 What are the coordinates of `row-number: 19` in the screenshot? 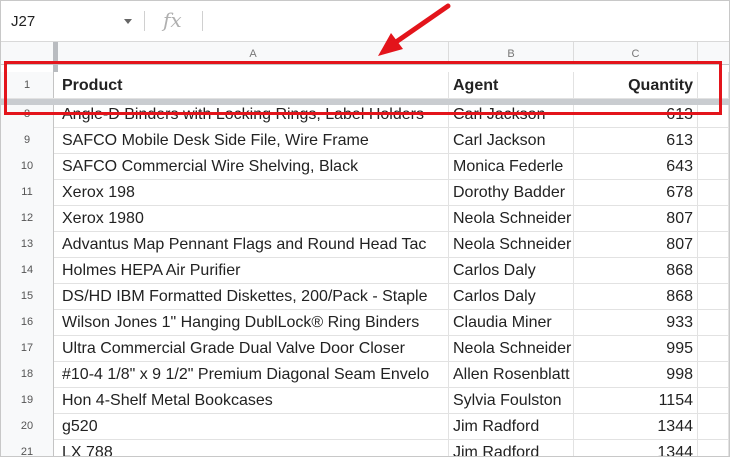 It's located at (27, 400).